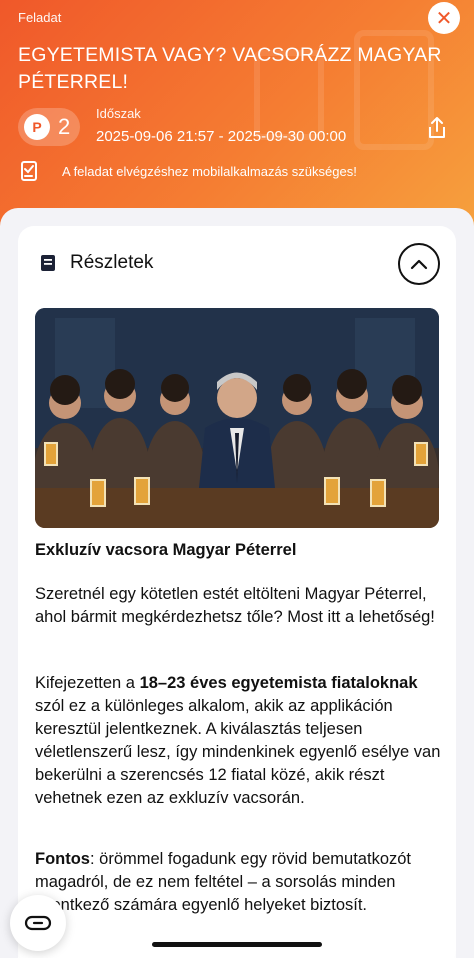 This screenshot has height=958, width=474. I want to click on details-header: Részletek, so click(96, 263).